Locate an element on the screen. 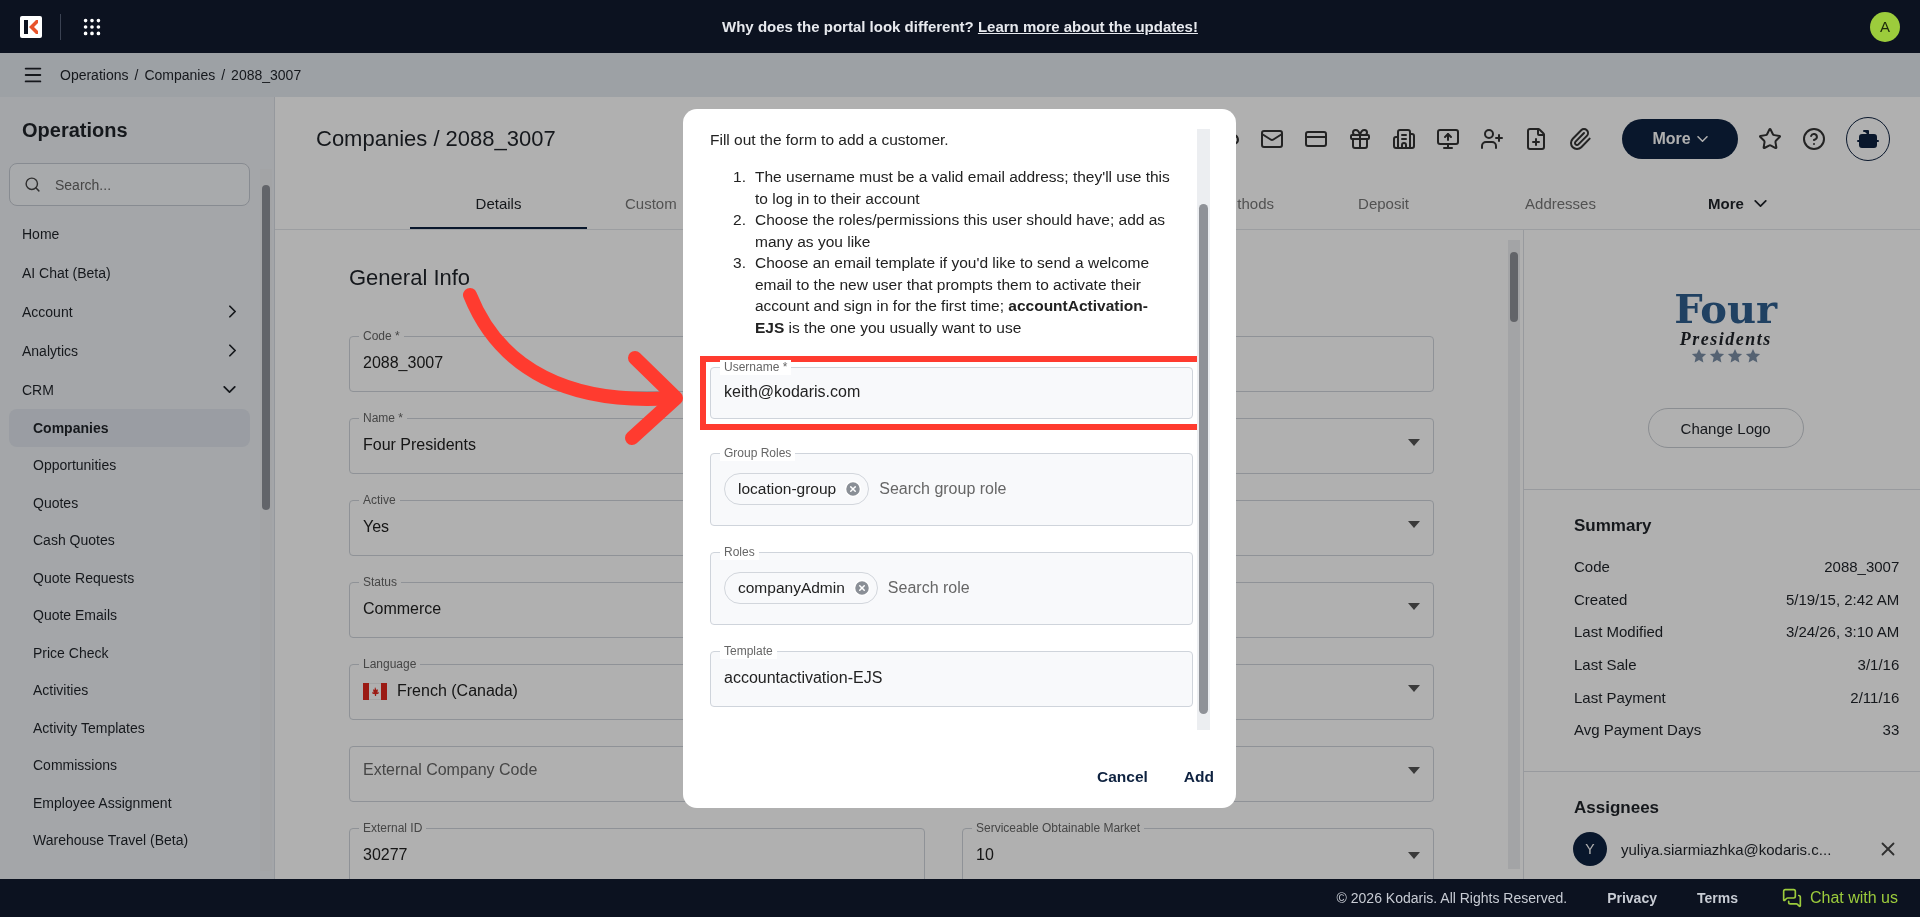 The image size is (1920, 917). page-title: Companies / 2088_3007 is located at coordinates (436, 138).